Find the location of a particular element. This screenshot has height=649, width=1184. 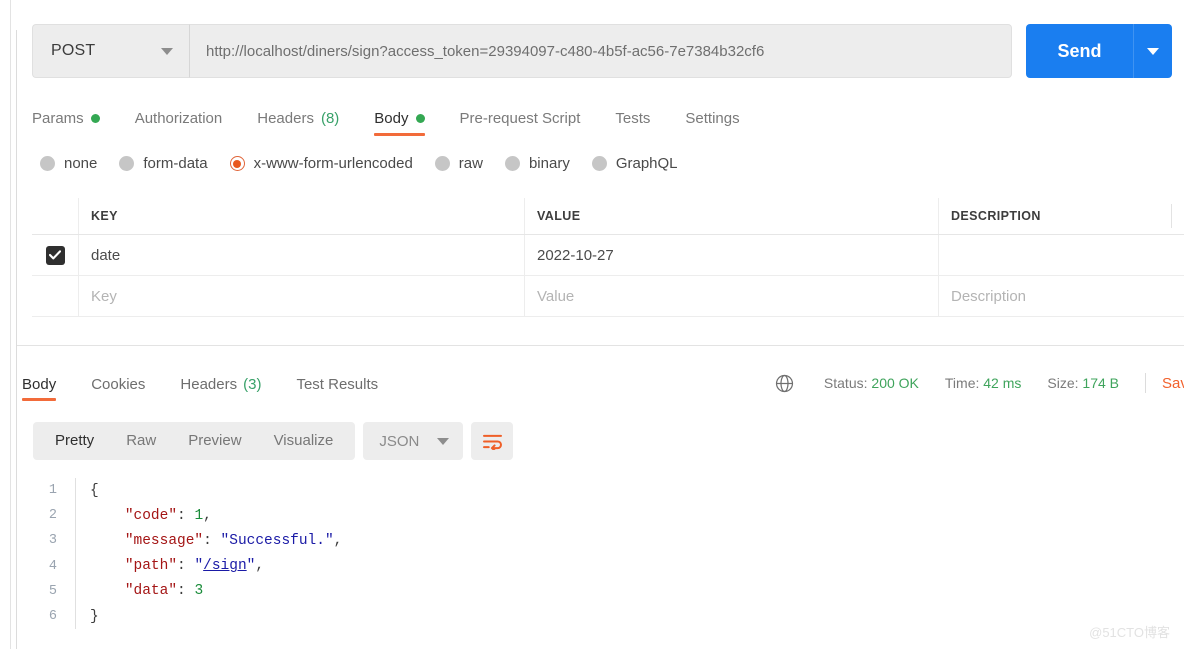

response-tab-headers-label: Headers is located at coordinates (209, 384).